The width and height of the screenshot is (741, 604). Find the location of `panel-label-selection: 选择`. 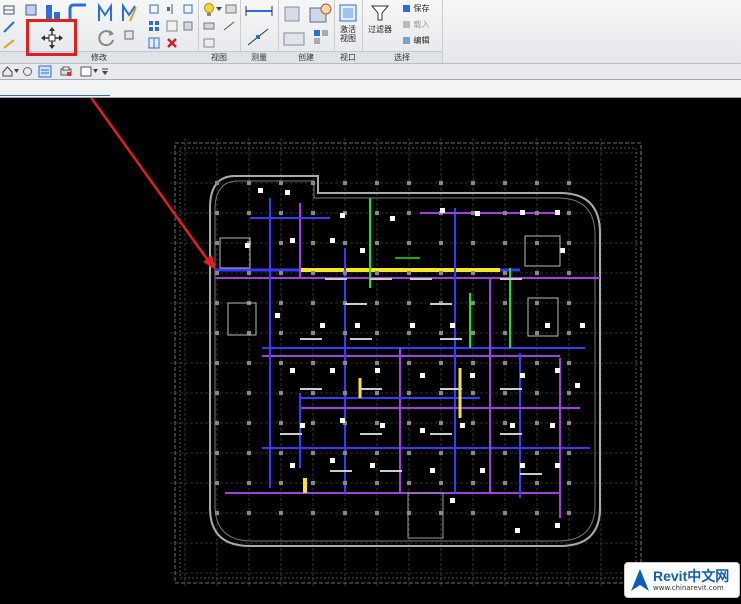

panel-label-selection: 选择 is located at coordinates (402, 57).